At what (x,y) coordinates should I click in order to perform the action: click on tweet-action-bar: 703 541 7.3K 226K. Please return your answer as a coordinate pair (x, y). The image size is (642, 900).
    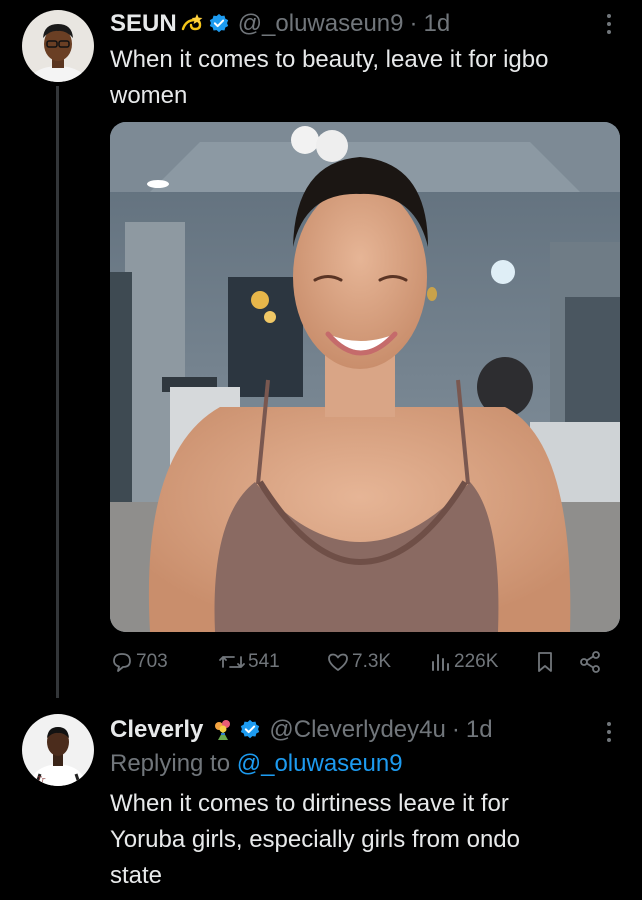
    Looking at the image, I should click on (365, 665).